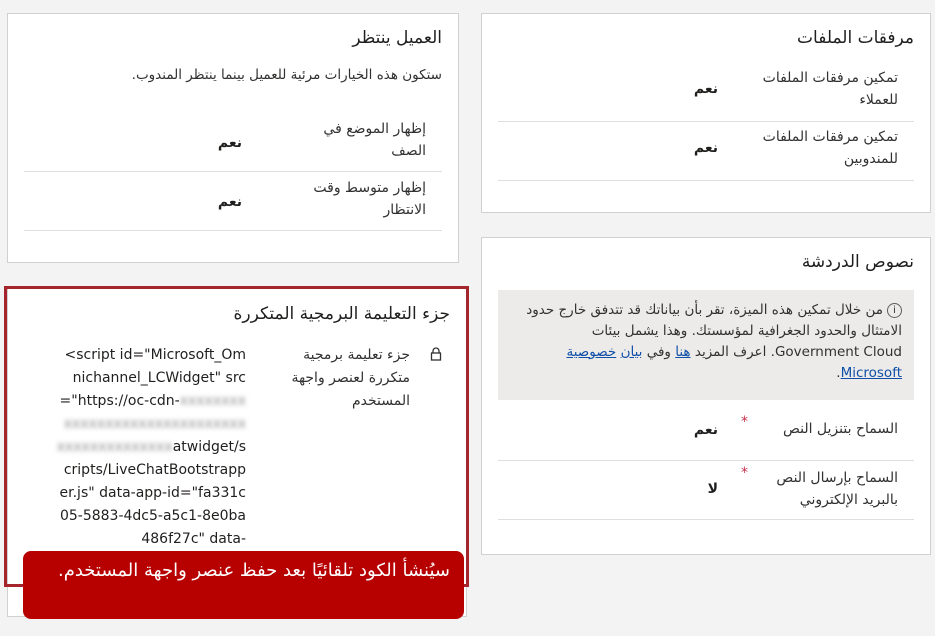 The width and height of the screenshot is (935, 636). What do you see at coordinates (397, 38) in the screenshot?
I see `customer-waiting-title: العميل ينتظر` at bounding box center [397, 38].